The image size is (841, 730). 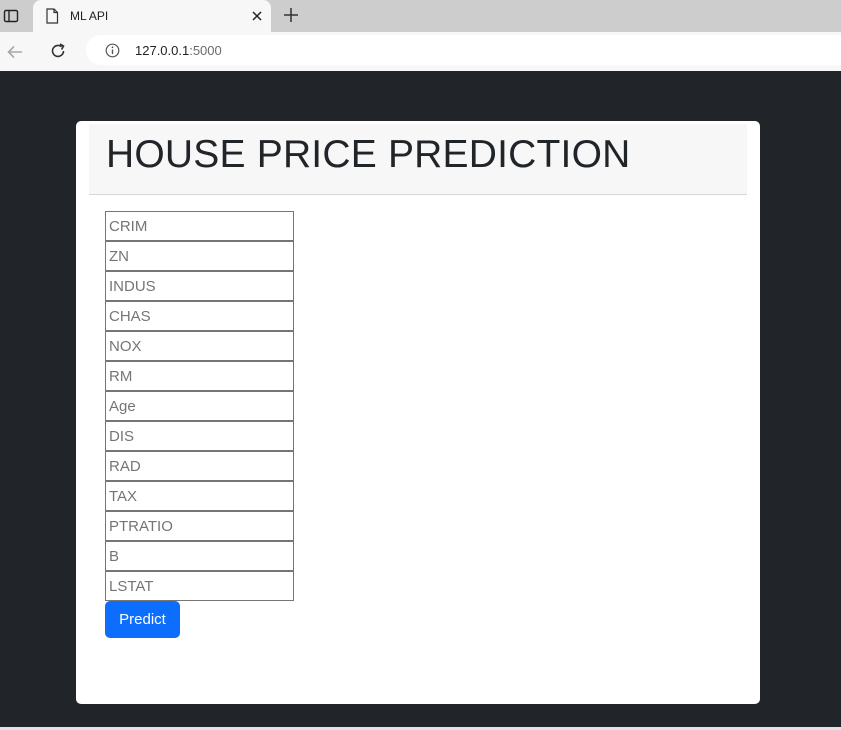 What do you see at coordinates (112, 50) in the screenshot?
I see `info-icon` at bounding box center [112, 50].